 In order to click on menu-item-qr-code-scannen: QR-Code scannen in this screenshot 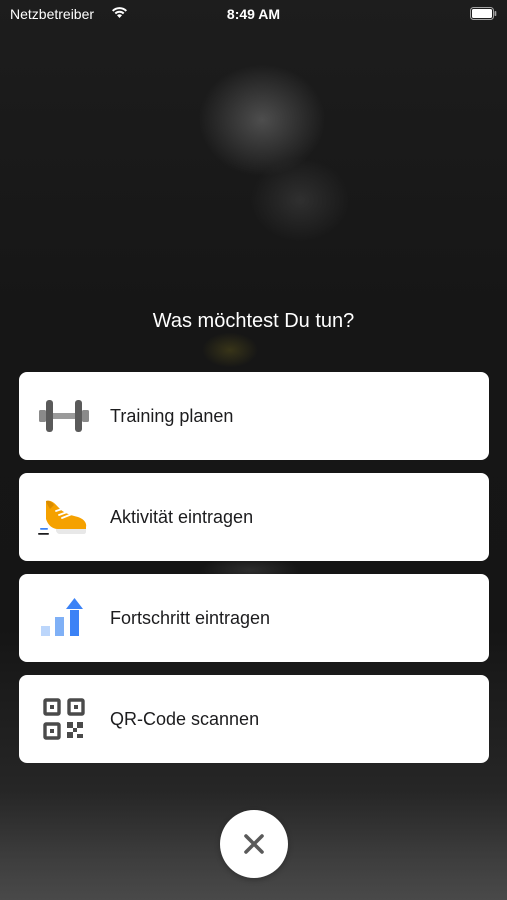, I will do `click(254, 719)`.